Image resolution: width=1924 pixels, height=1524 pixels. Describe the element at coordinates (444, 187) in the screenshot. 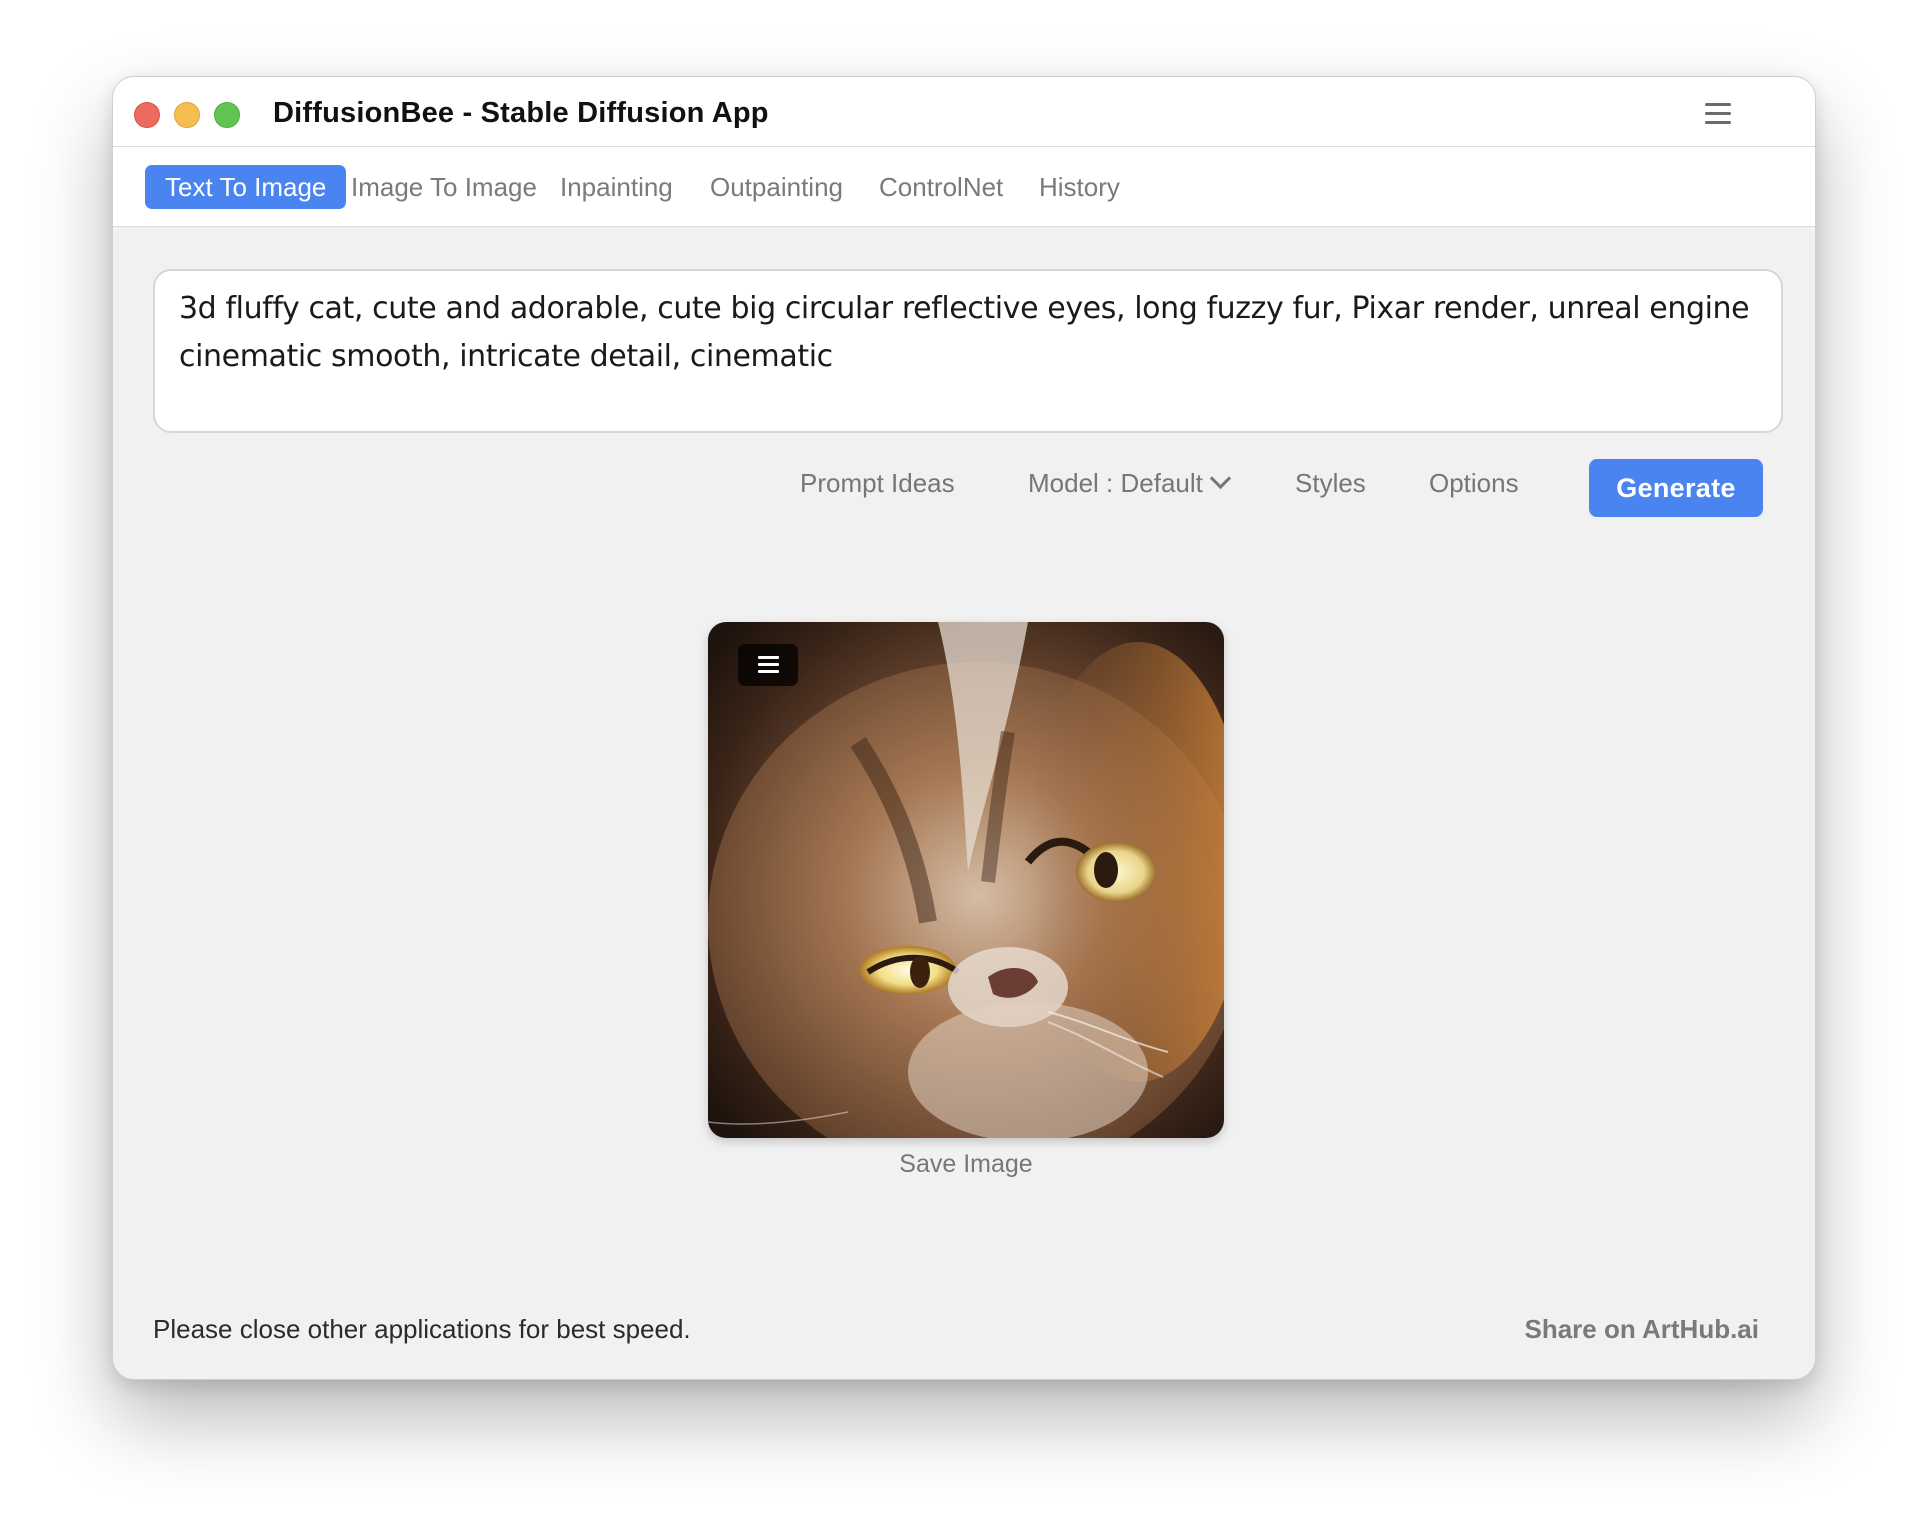

I see `tab-image-to-image: Image To Image` at that location.